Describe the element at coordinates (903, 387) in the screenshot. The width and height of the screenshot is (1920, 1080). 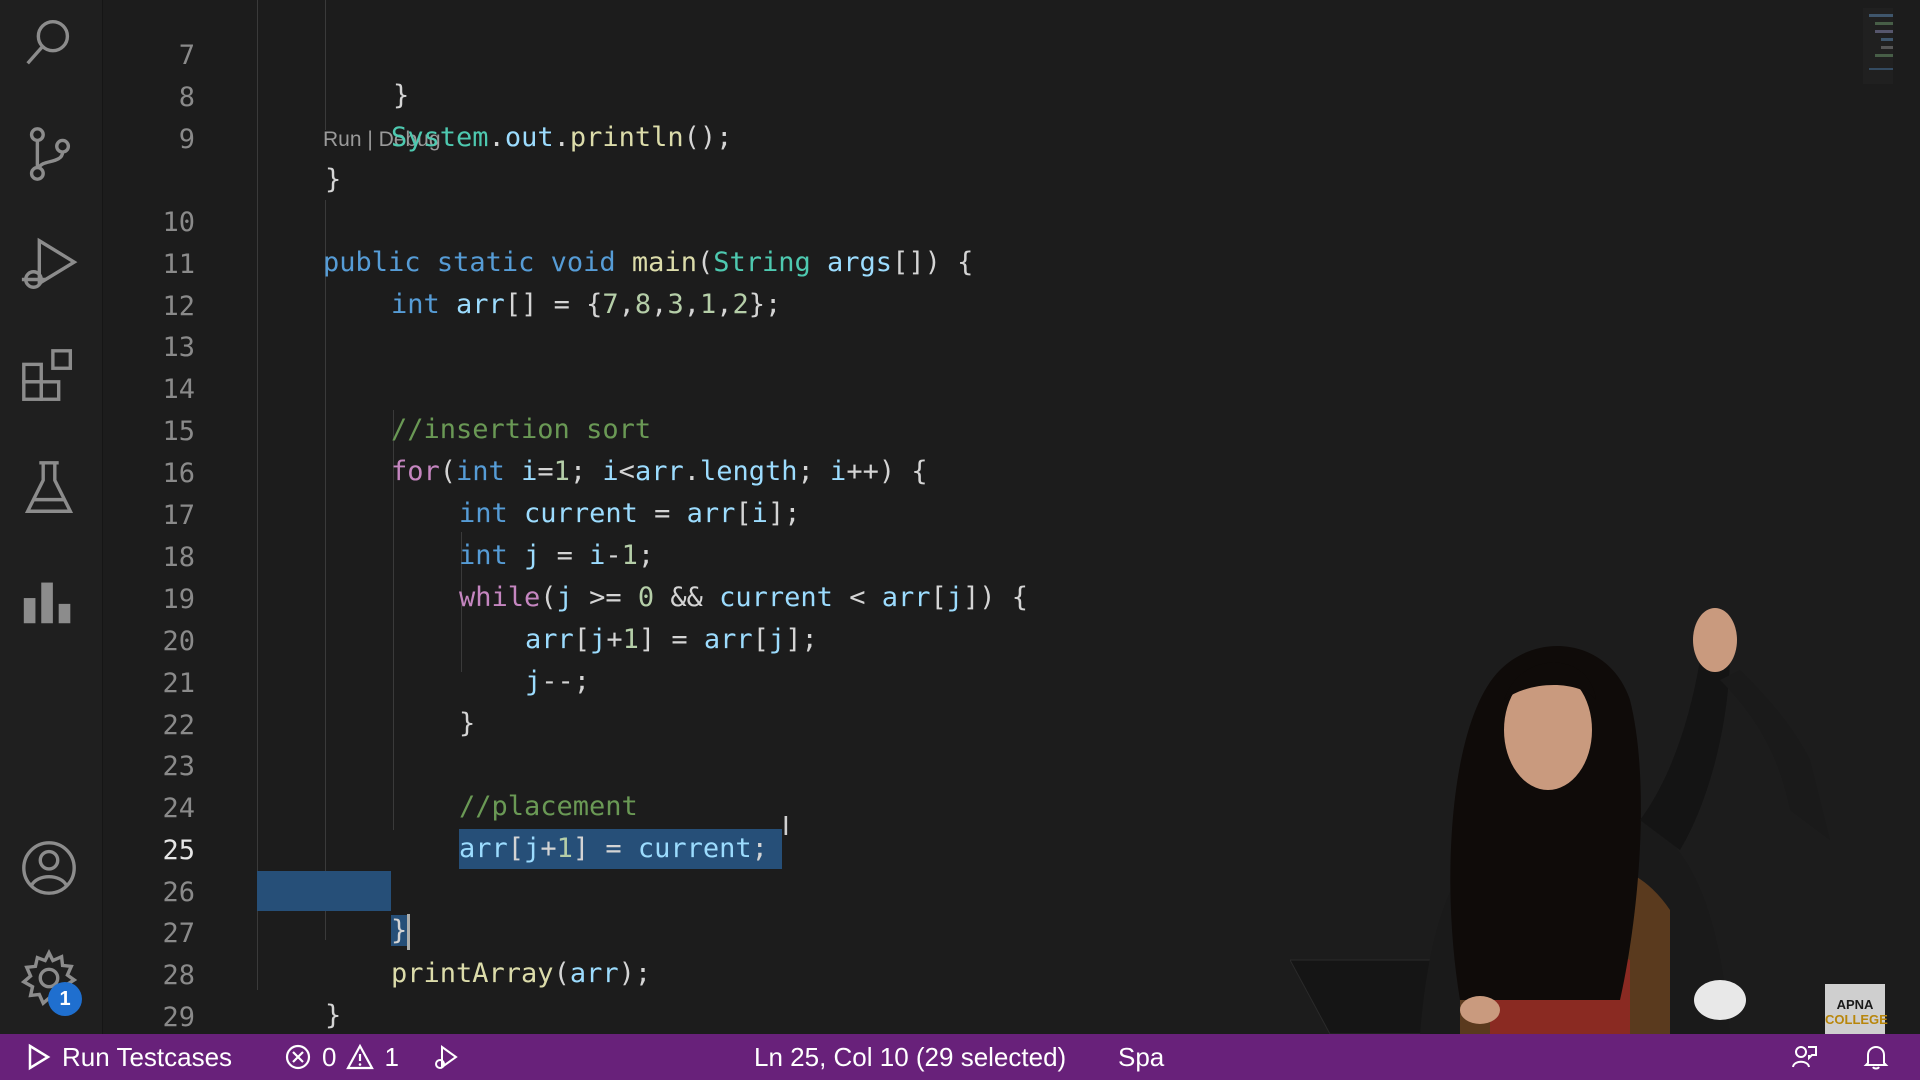
I see `code-line: 14 //insertion sort` at that location.